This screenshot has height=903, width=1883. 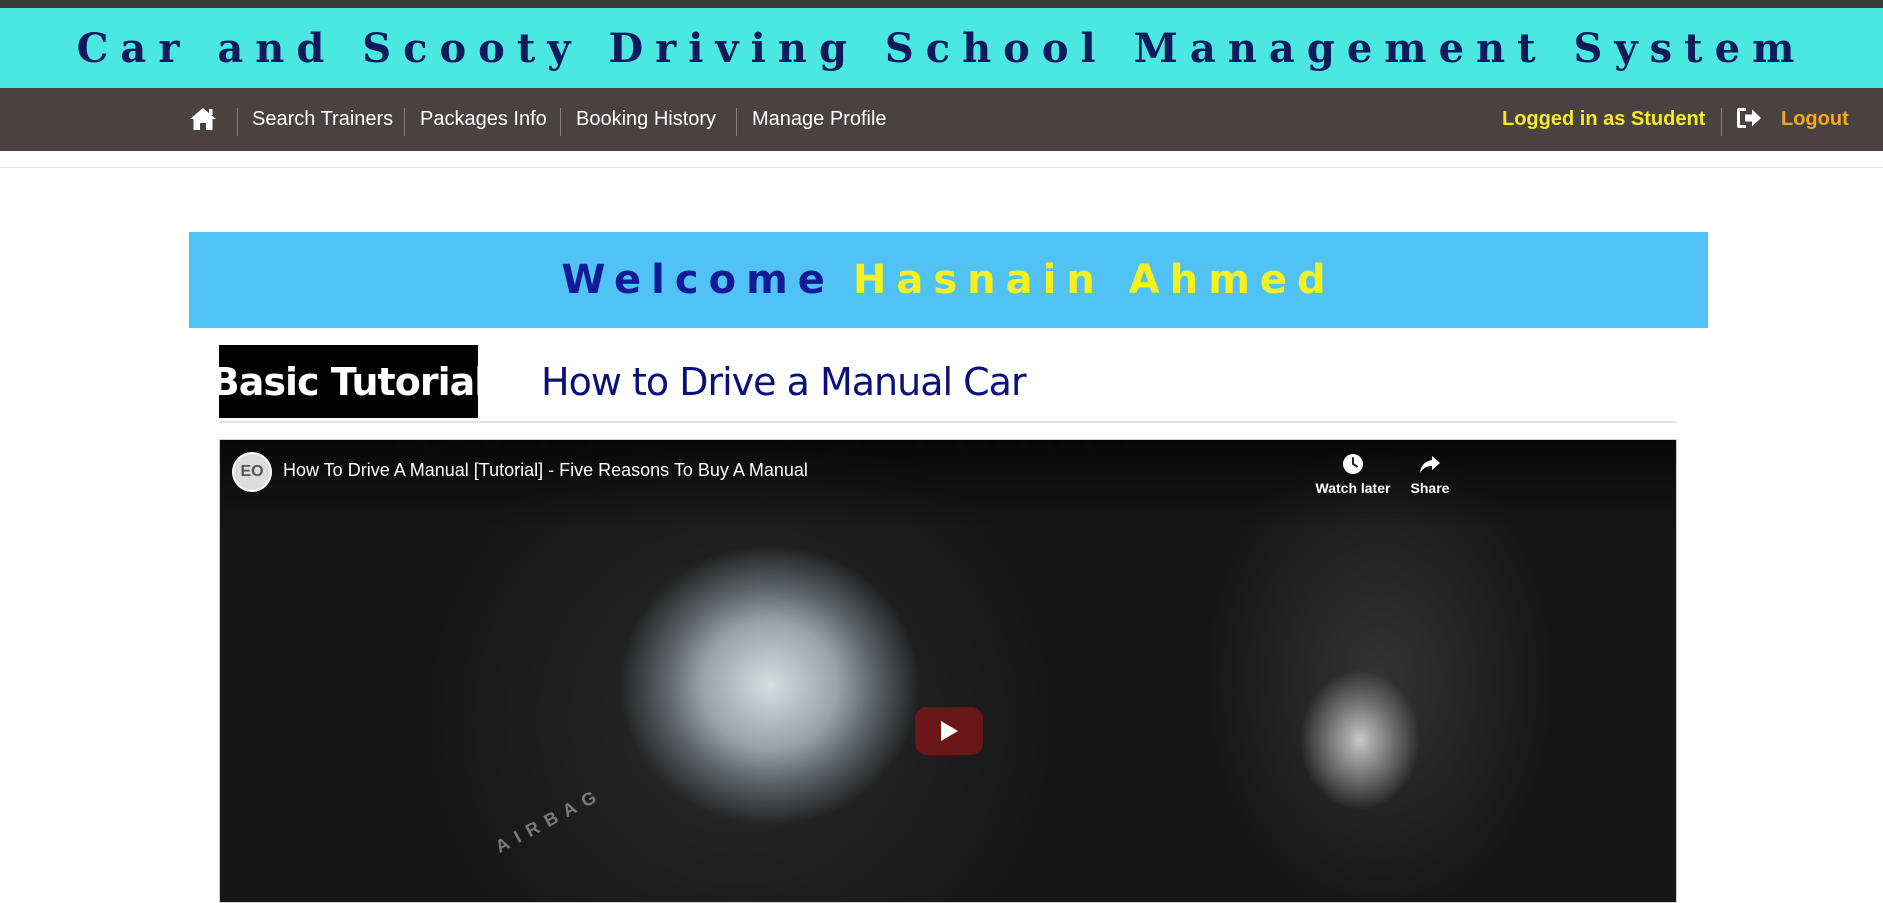 What do you see at coordinates (784, 381) in the screenshot?
I see `tutorial-title: How to Drive a Manual Car` at bounding box center [784, 381].